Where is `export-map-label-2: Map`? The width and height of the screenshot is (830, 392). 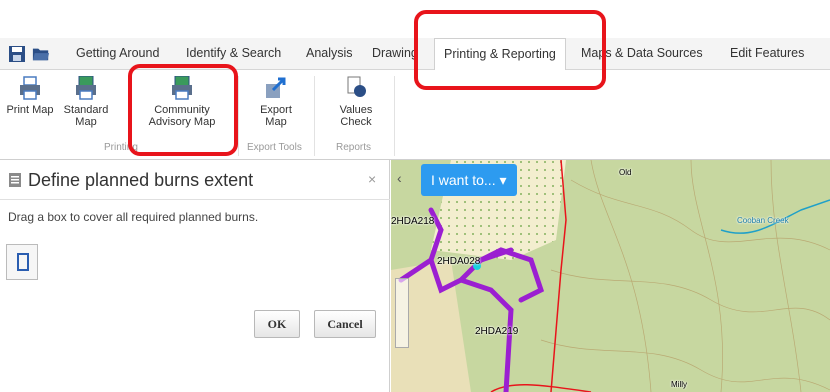 export-map-label-2: Map is located at coordinates (276, 122).